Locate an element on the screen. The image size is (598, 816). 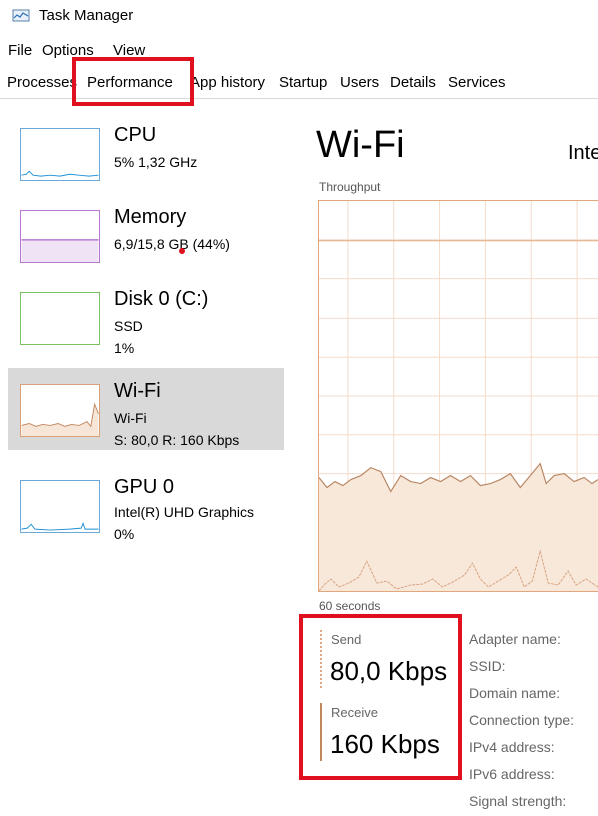
sidebar-item-cpu: CPU 5% 1,32 GHz is located at coordinates (146, 153).